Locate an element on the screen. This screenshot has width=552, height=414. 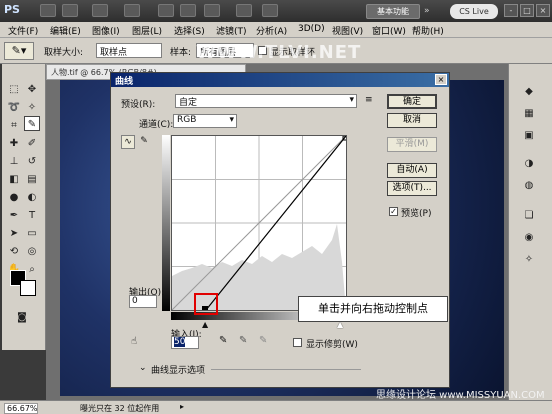
blur-tool-icon: ● is located at coordinates (14, 197).